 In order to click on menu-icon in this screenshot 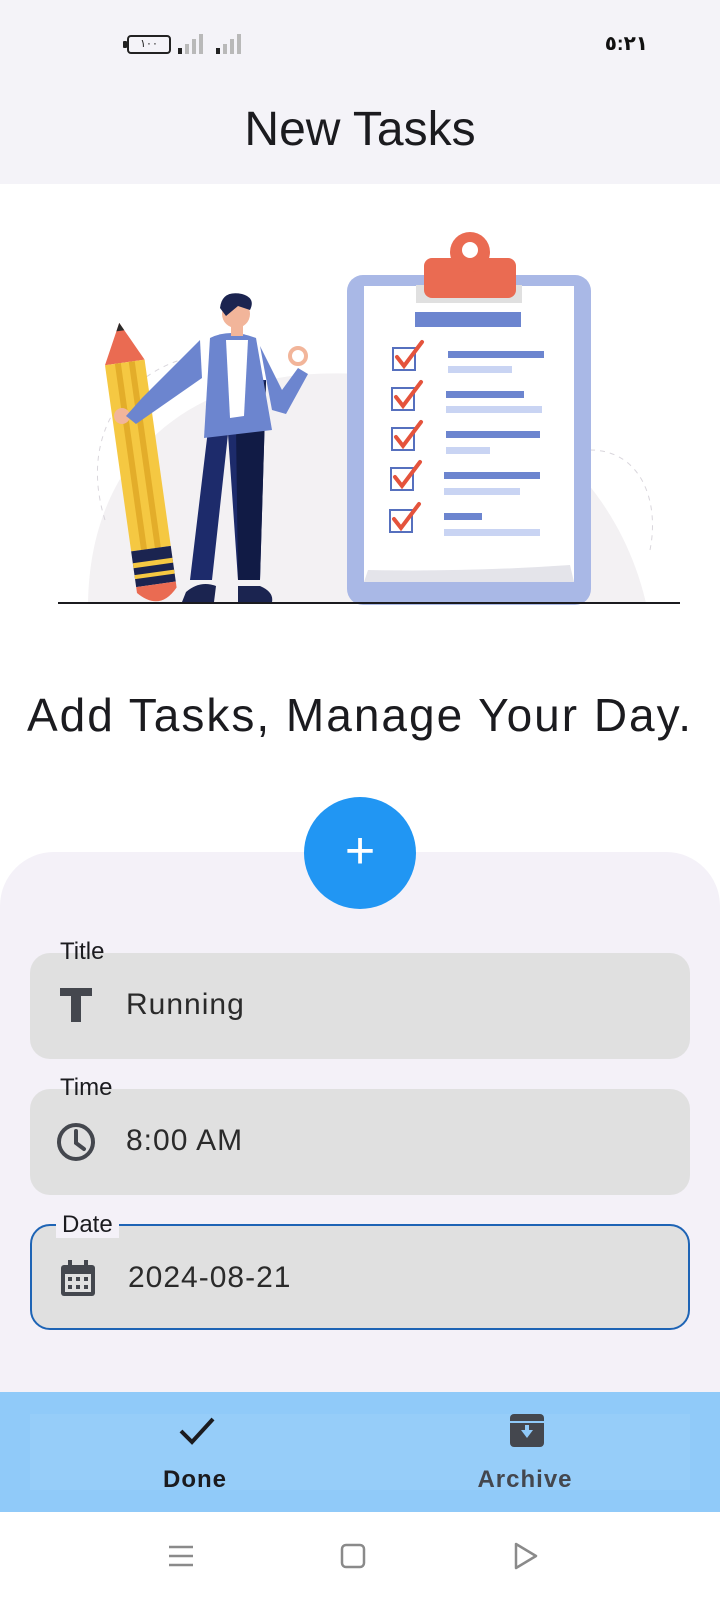, I will do `click(181, 1556)`.